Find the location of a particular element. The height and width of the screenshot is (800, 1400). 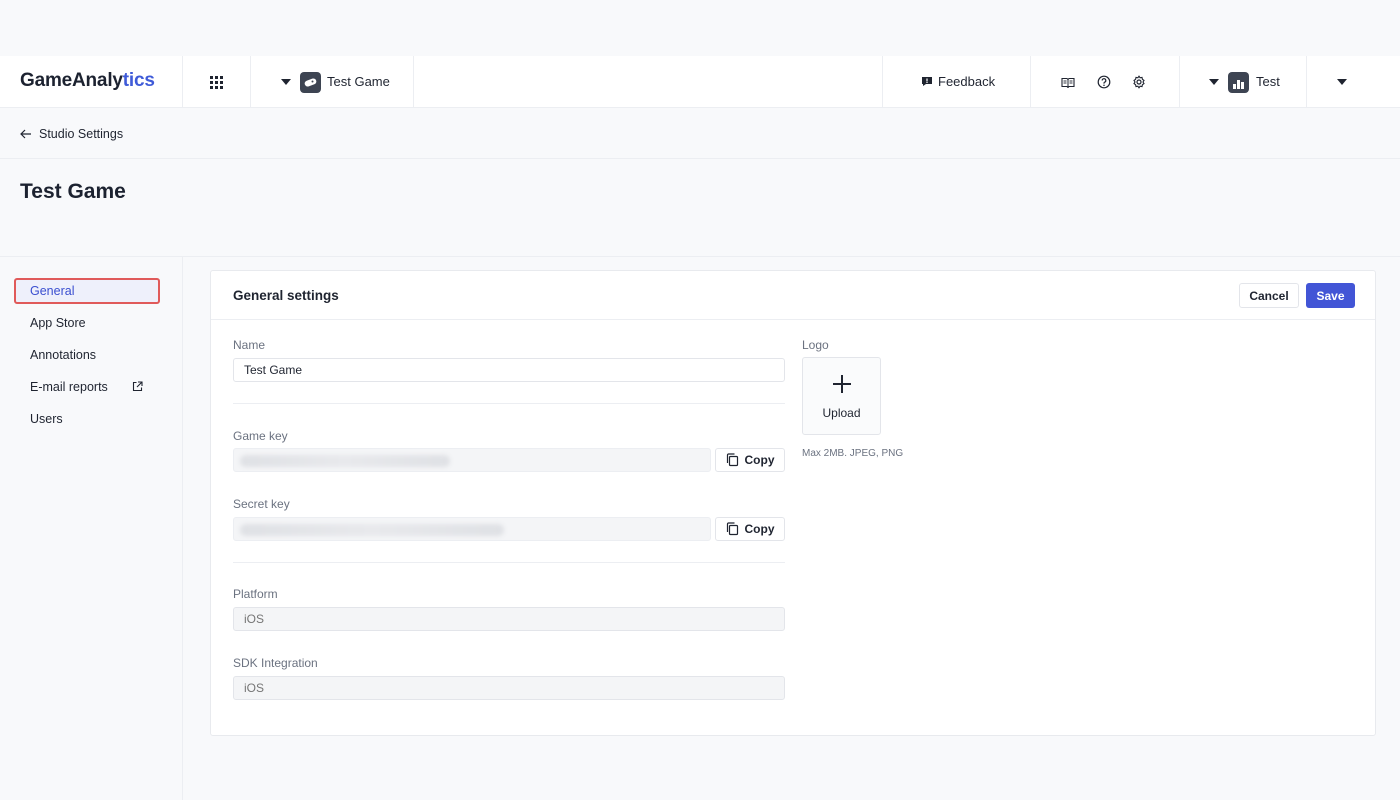

copy-game-key-button: Copy is located at coordinates (750, 460).